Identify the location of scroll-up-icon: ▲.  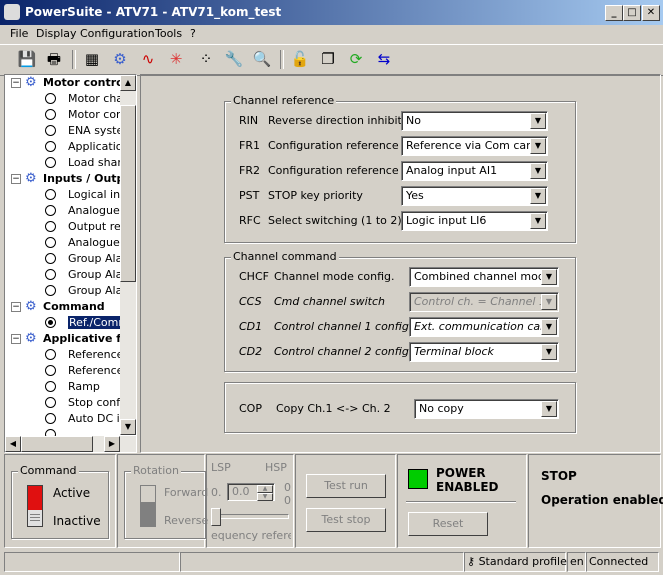
(128, 83).